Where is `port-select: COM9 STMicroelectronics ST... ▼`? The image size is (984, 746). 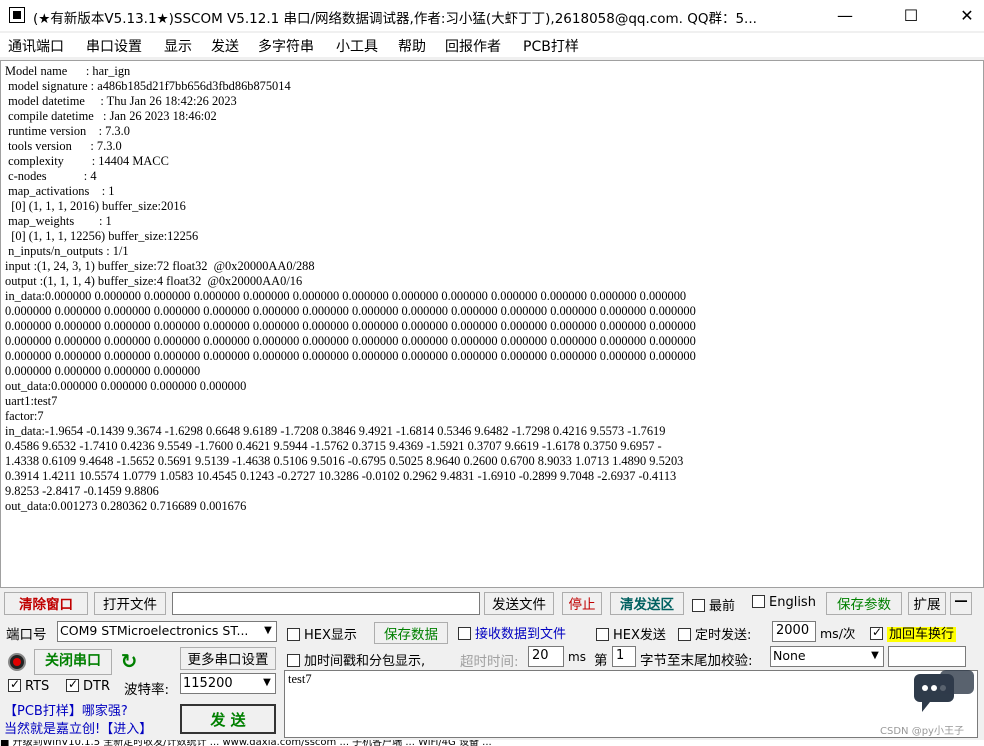 port-select: COM9 STMicroelectronics ST... ▼ is located at coordinates (167, 631).